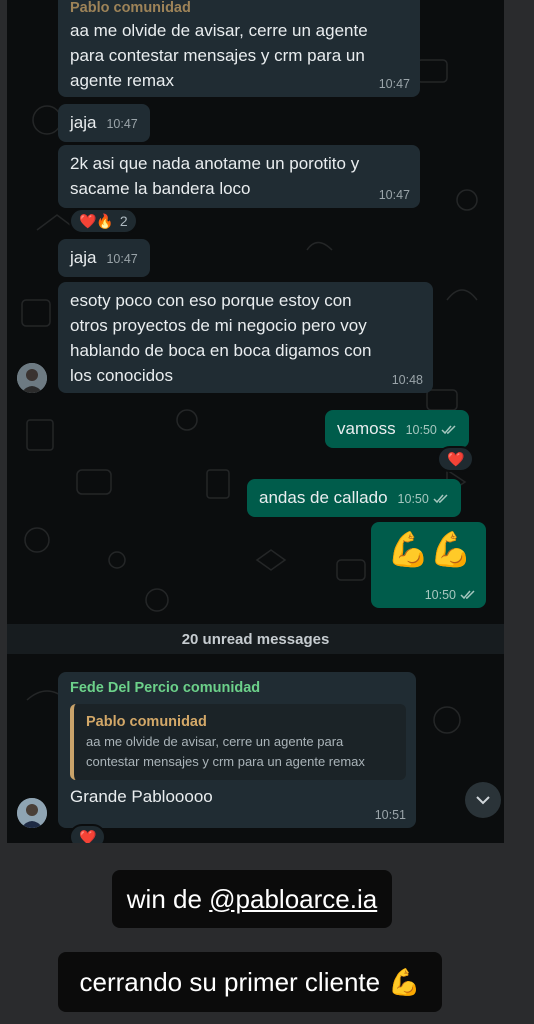  I want to click on message-time: 10:51, so click(390, 815).